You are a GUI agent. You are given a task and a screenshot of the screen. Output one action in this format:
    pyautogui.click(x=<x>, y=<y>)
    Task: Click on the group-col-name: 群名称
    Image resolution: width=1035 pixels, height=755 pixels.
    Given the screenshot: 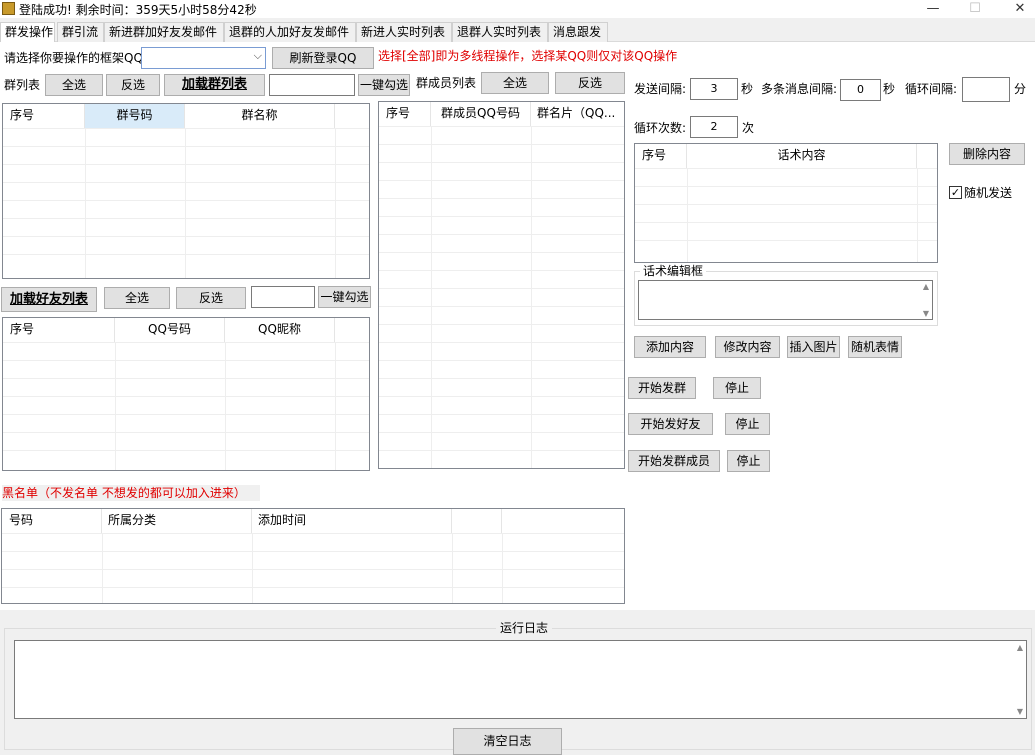 What is the action you would take?
    pyautogui.click(x=260, y=116)
    